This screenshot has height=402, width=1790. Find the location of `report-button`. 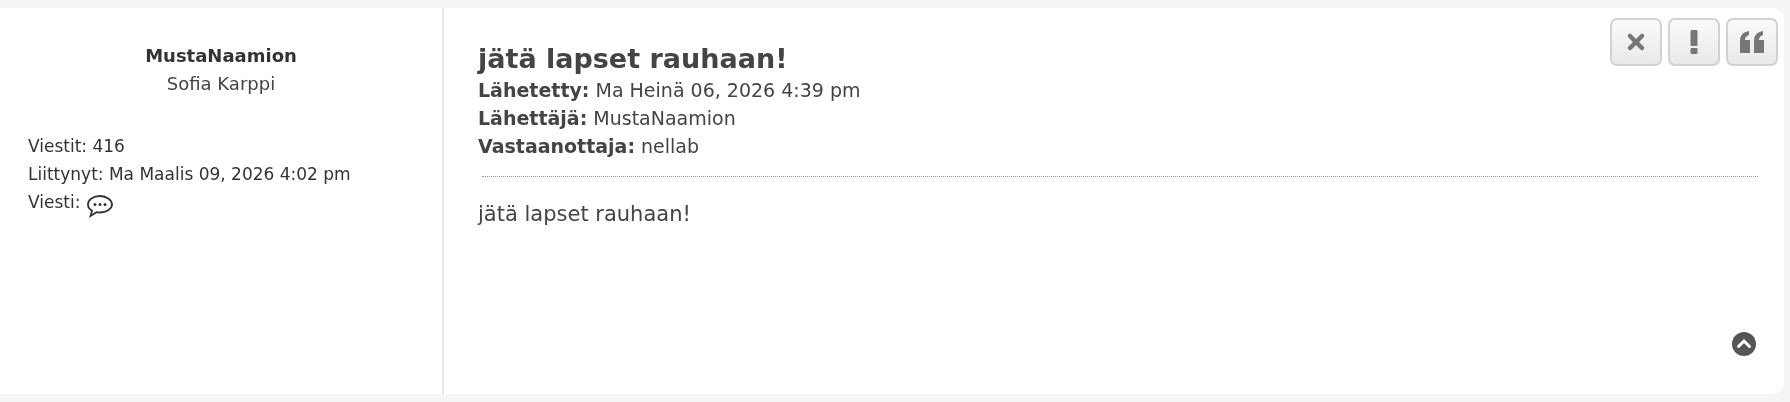

report-button is located at coordinates (1694, 42).